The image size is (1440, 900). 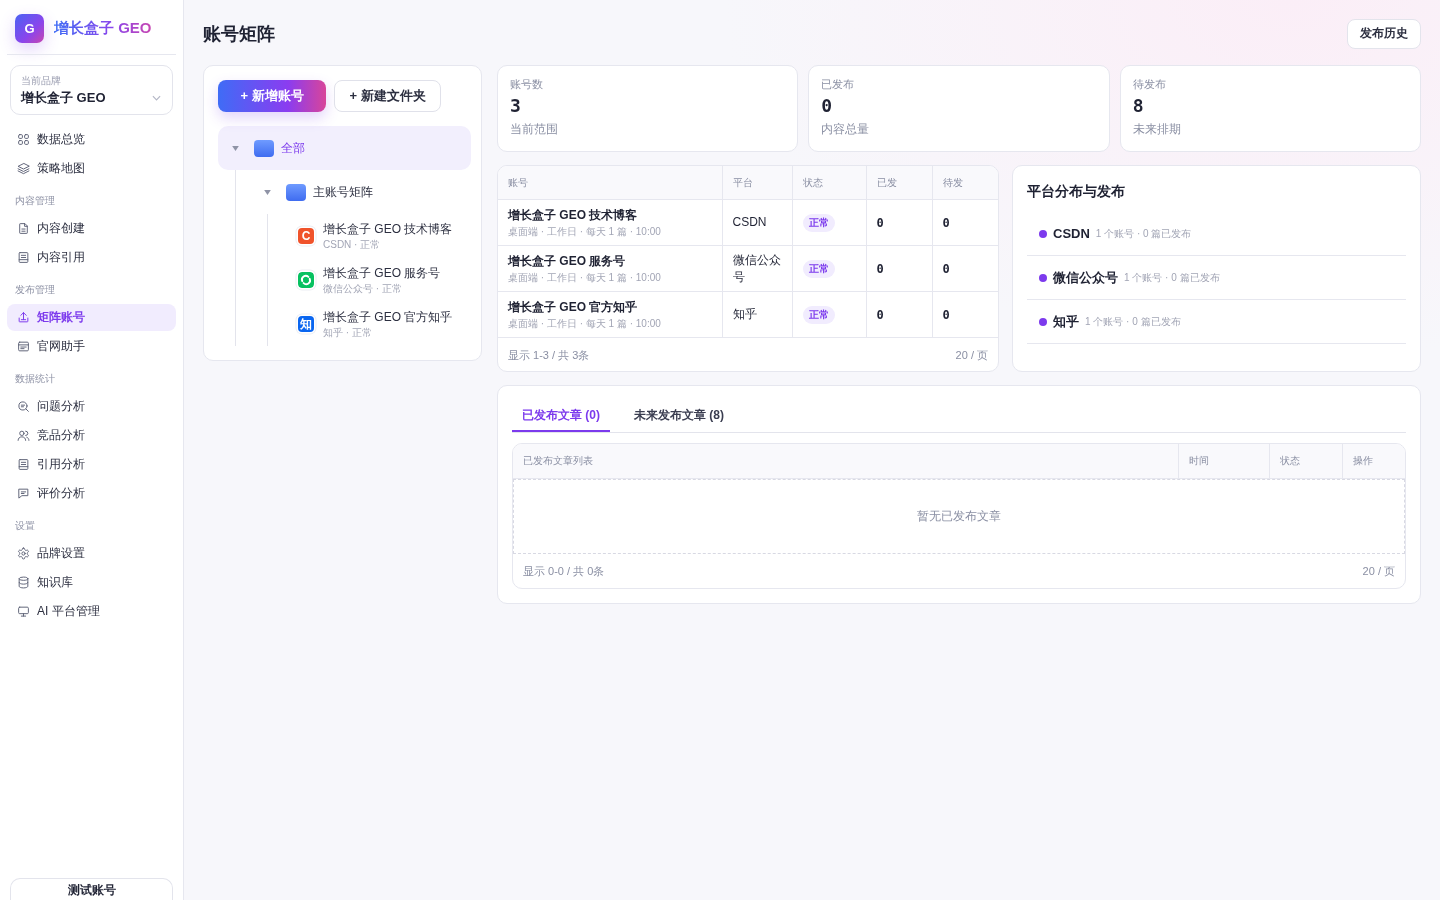 I want to click on nav-section-title: 发布管理, so click(x=35, y=290).